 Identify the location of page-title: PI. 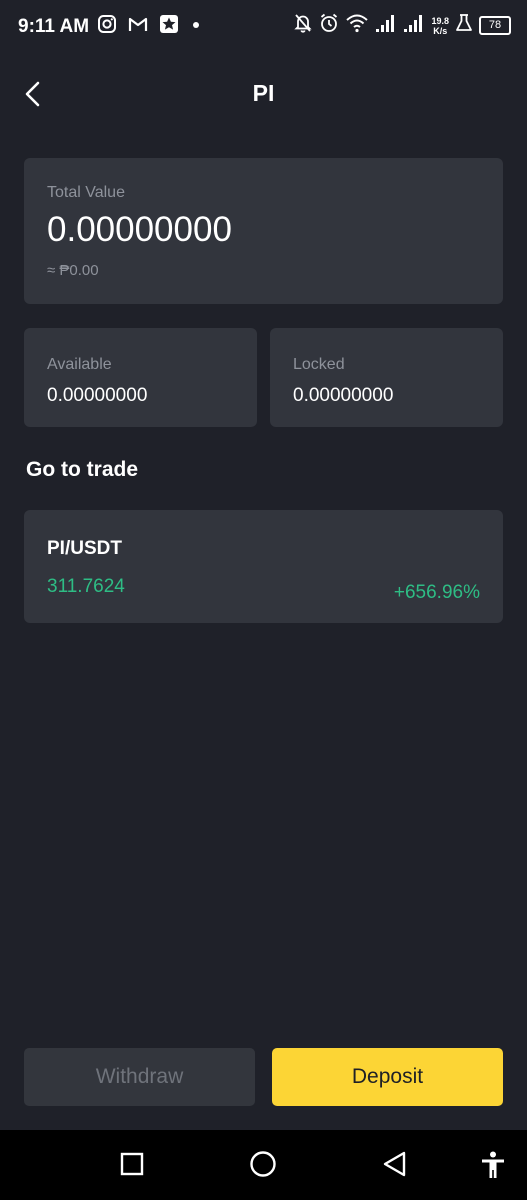
(263, 93).